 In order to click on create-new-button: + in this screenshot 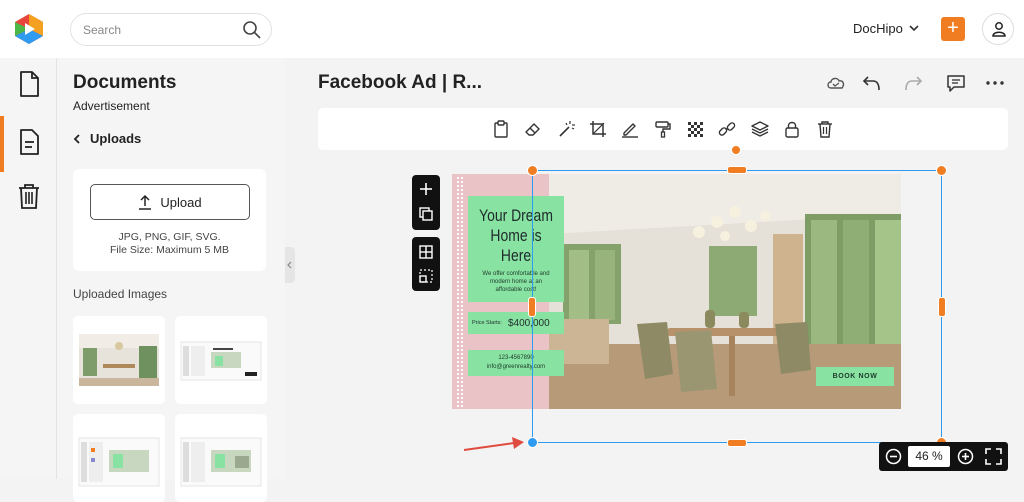, I will do `click(953, 29)`.